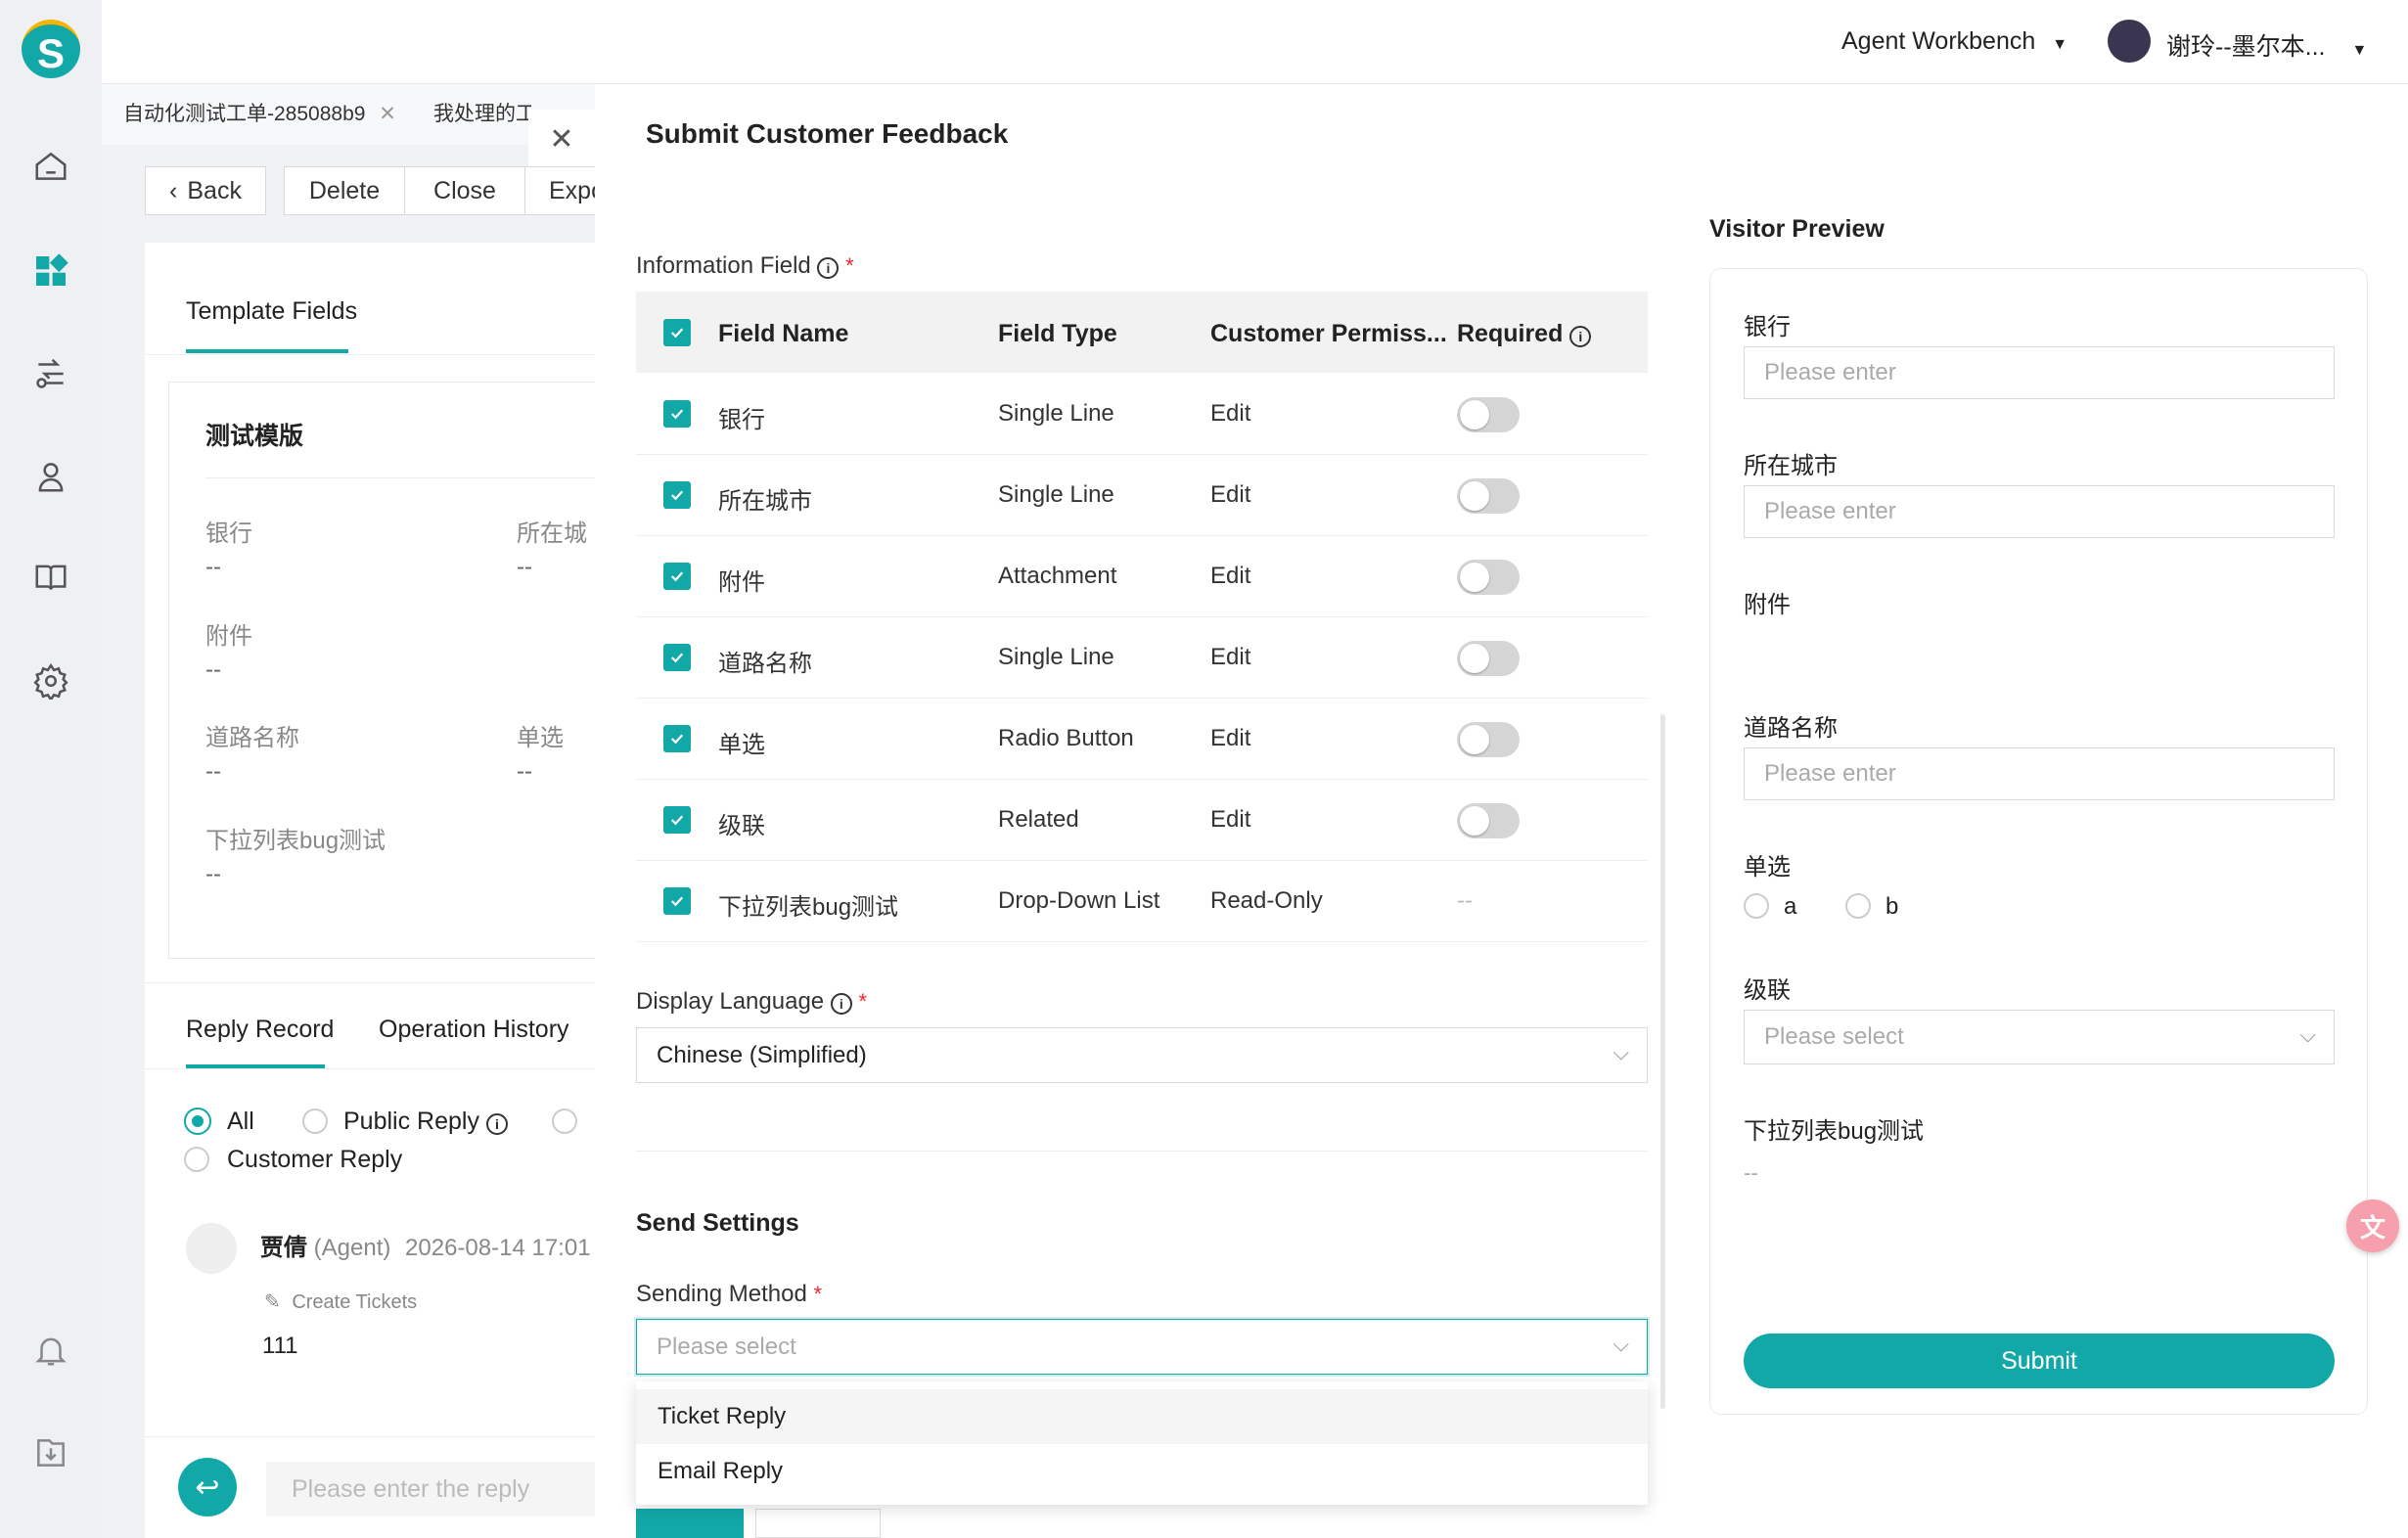  I want to click on table-row: 单选 Radio Button Edit, so click(1142, 739).